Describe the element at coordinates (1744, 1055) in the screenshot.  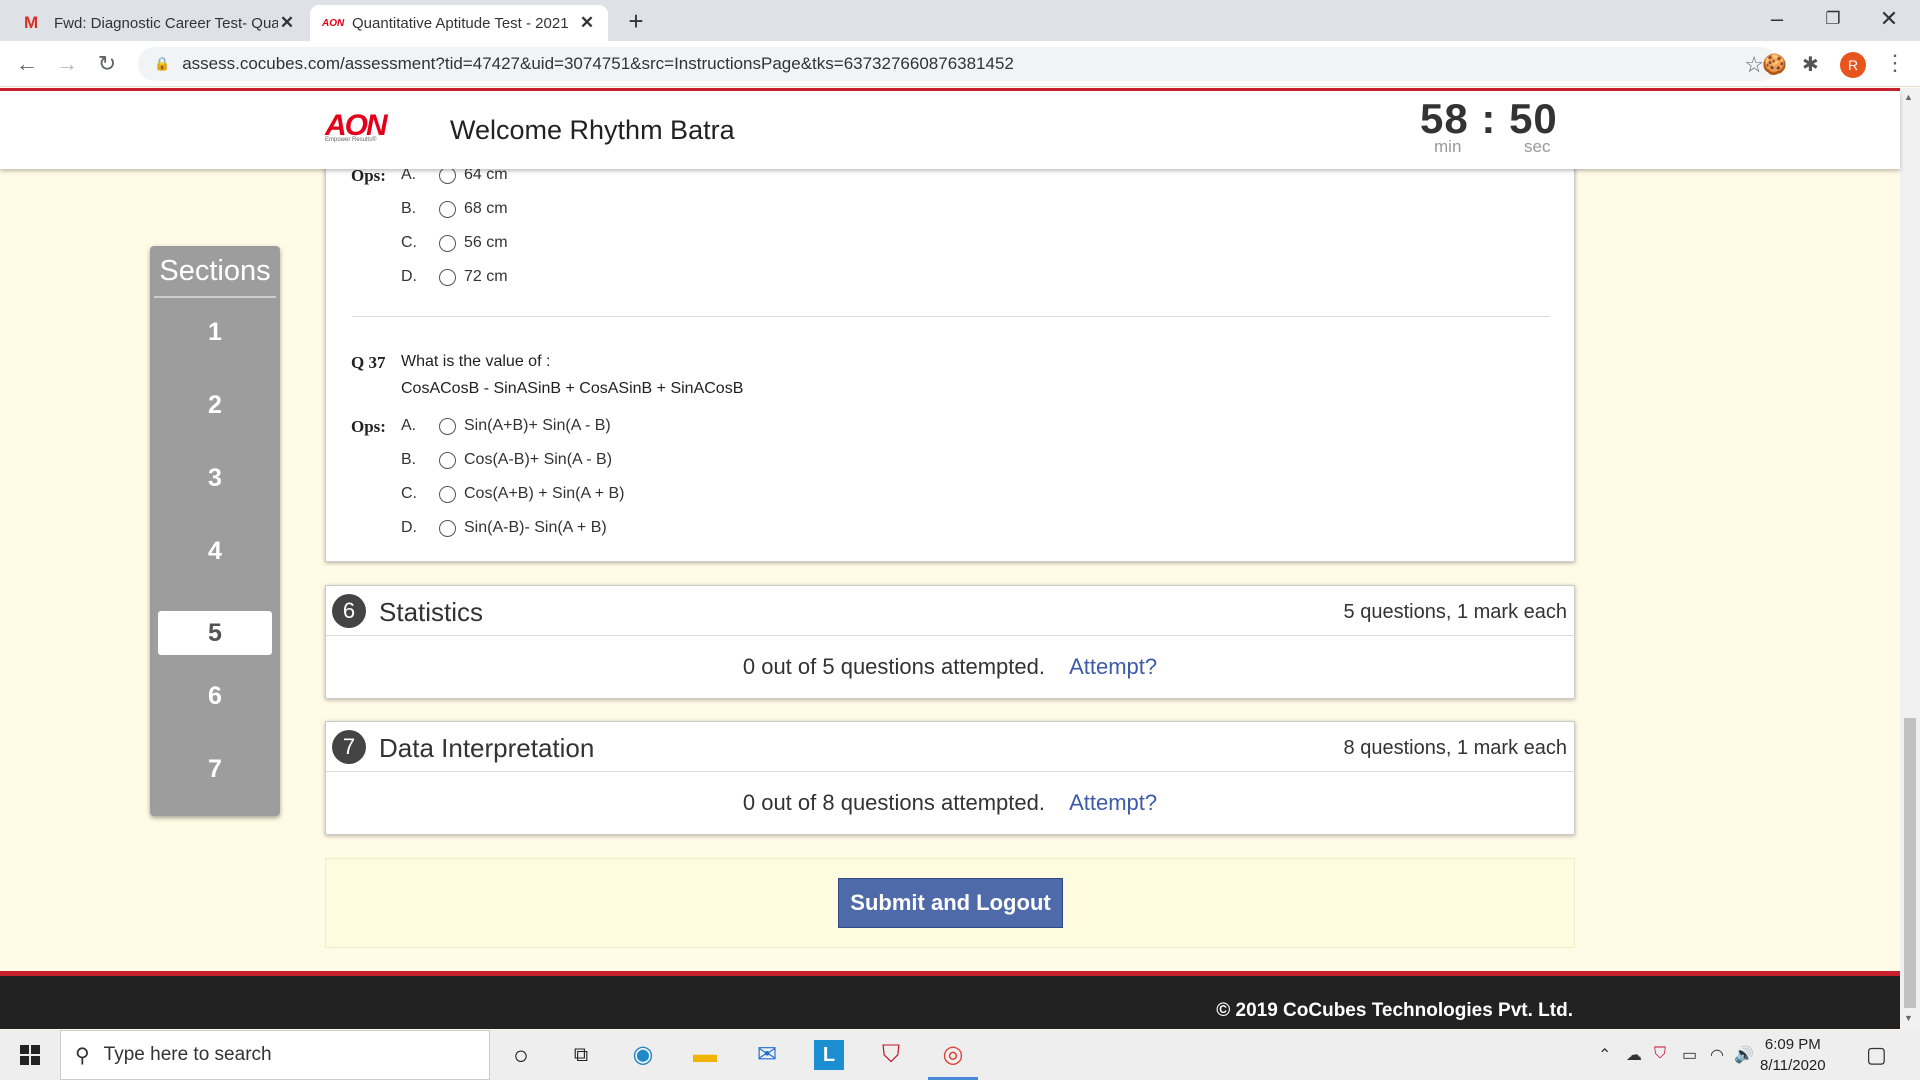
I see `volume-icon: 🔊` at that location.